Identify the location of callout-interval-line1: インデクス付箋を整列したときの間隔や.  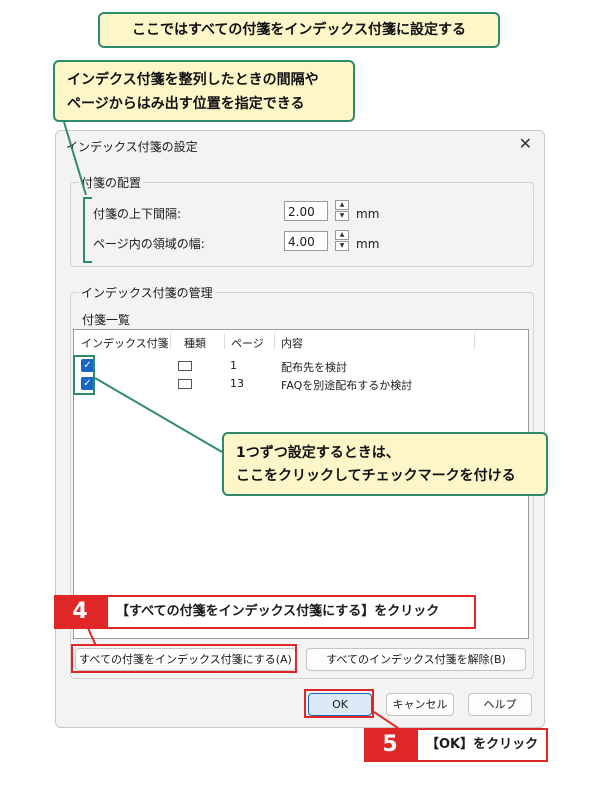
(193, 80).